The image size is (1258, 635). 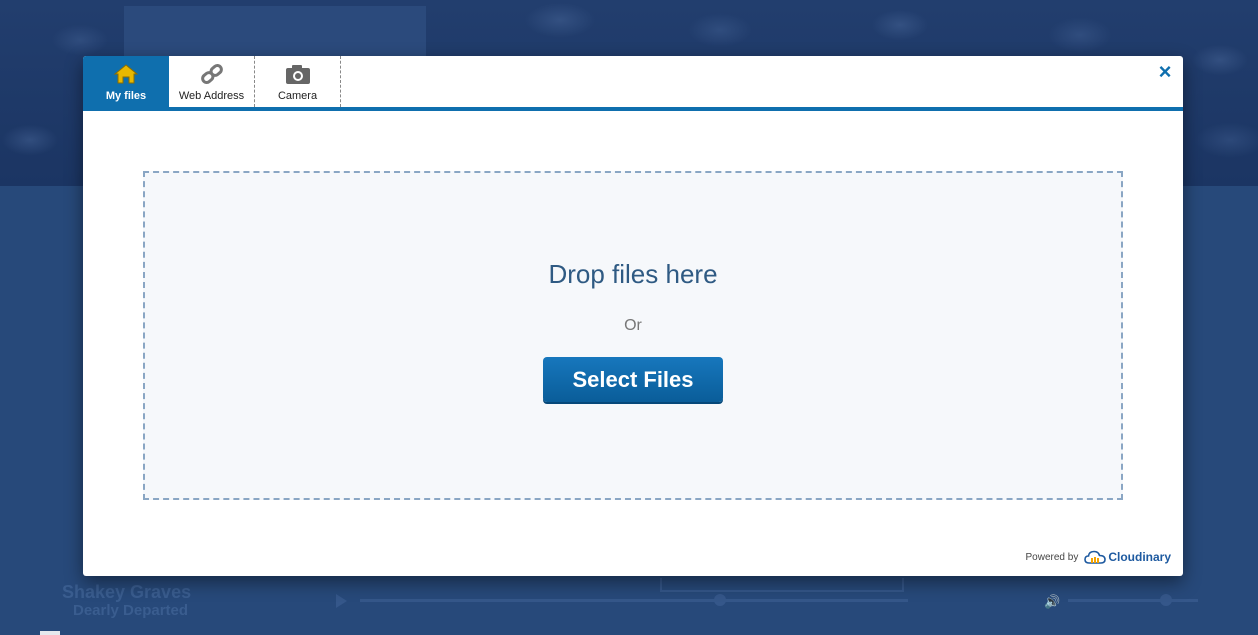 I want to click on player-song-title: Dearly Departed, so click(x=131, y=610).